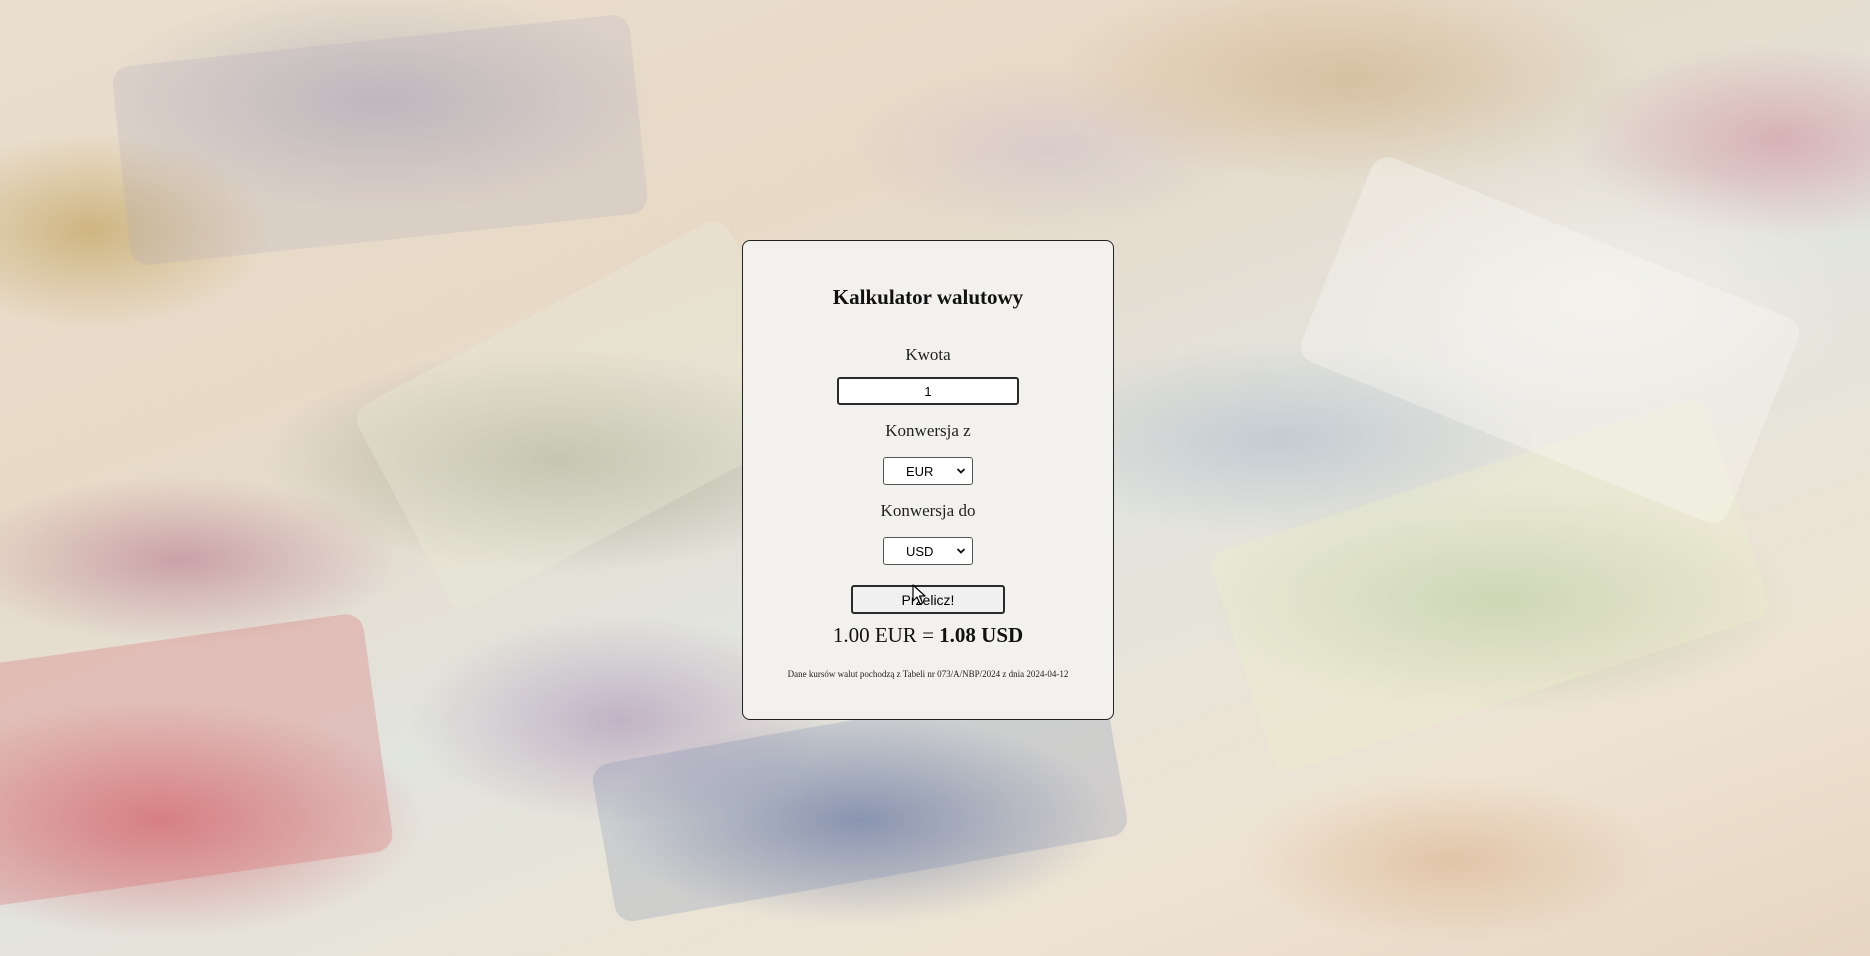  I want to click on cursor-arrow-icon, so click(919, 594).